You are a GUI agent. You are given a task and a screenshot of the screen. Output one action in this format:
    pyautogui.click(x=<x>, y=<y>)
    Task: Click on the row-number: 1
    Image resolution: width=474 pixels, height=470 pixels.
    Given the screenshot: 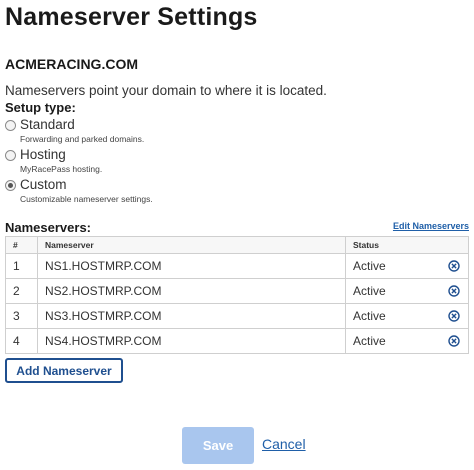 What is the action you would take?
    pyautogui.click(x=21, y=266)
    